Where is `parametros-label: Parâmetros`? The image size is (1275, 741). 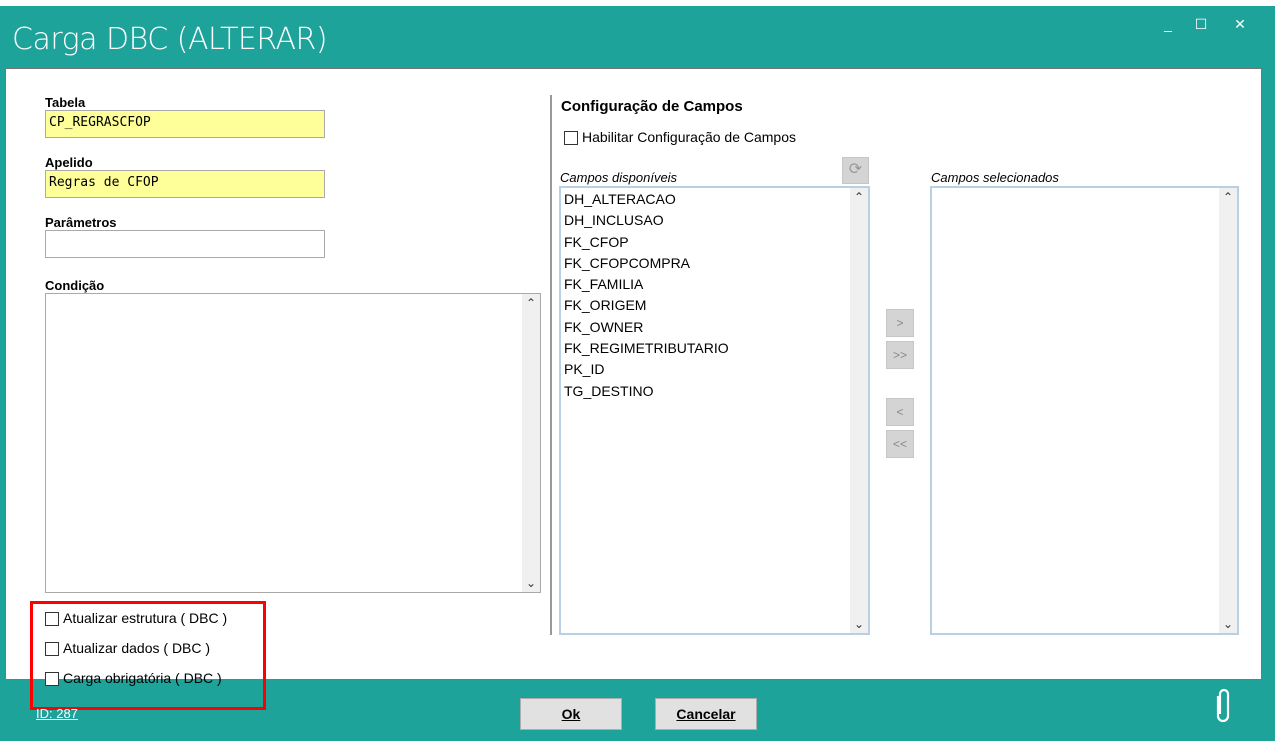 parametros-label: Parâmetros is located at coordinates (81, 222).